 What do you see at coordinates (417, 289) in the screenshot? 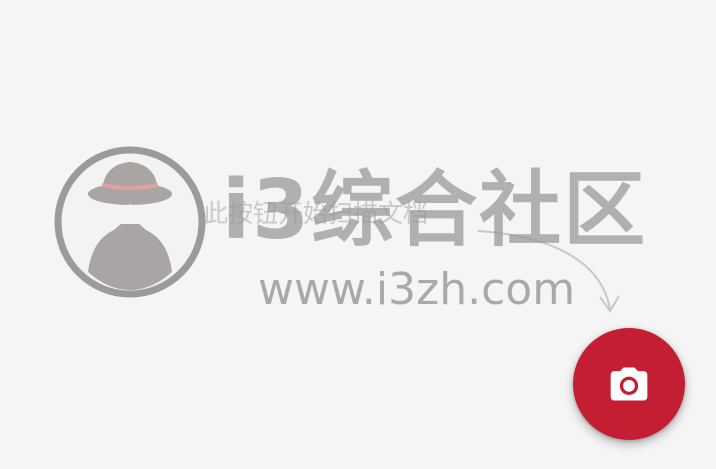
I see `watermark-url: www.i3zh.com` at bounding box center [417, 289].